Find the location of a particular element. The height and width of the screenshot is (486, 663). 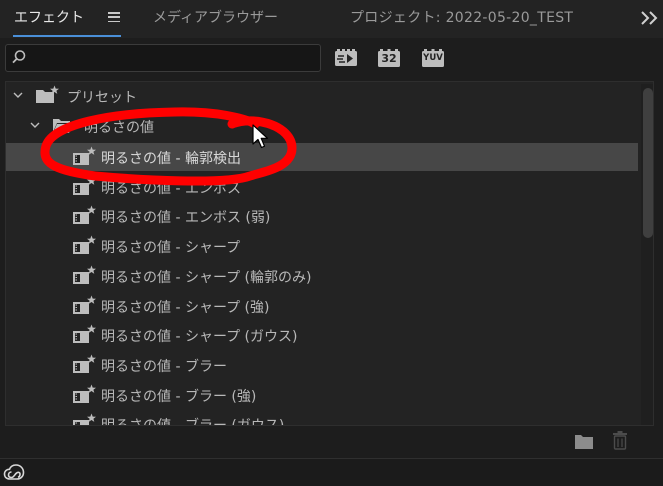

tree-scrollbar-thumb is located at coordinates (648, 163).